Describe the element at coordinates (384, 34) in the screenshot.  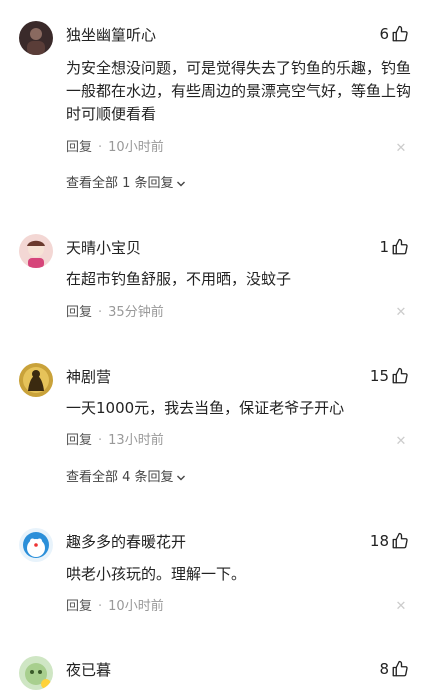
I see `like-count: 6` at that location.